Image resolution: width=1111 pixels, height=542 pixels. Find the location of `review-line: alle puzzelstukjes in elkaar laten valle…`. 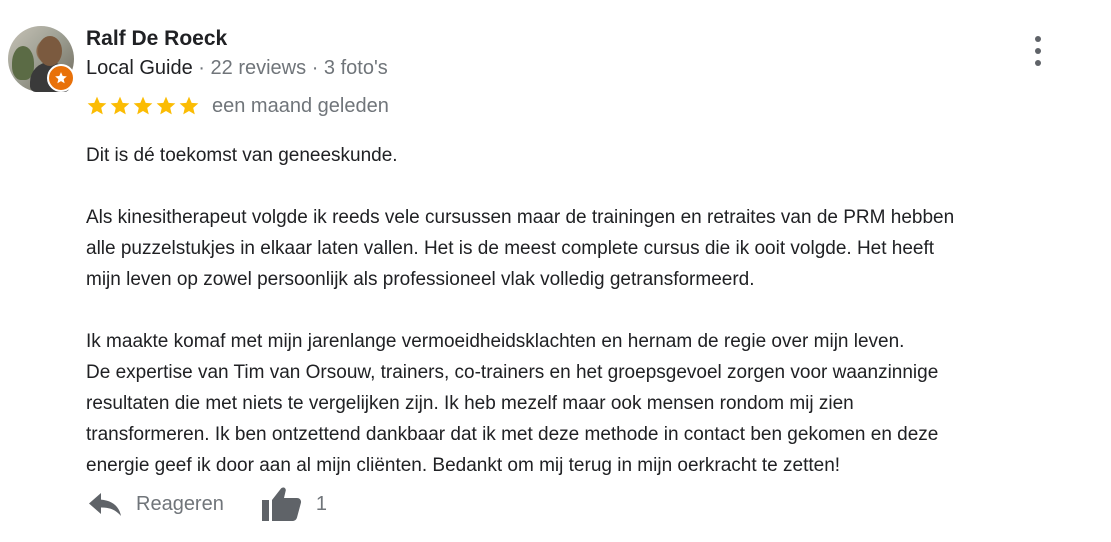

review-line: alle puzzelstukjes in elkaar laten valle… is located at coordinates (510, 248).